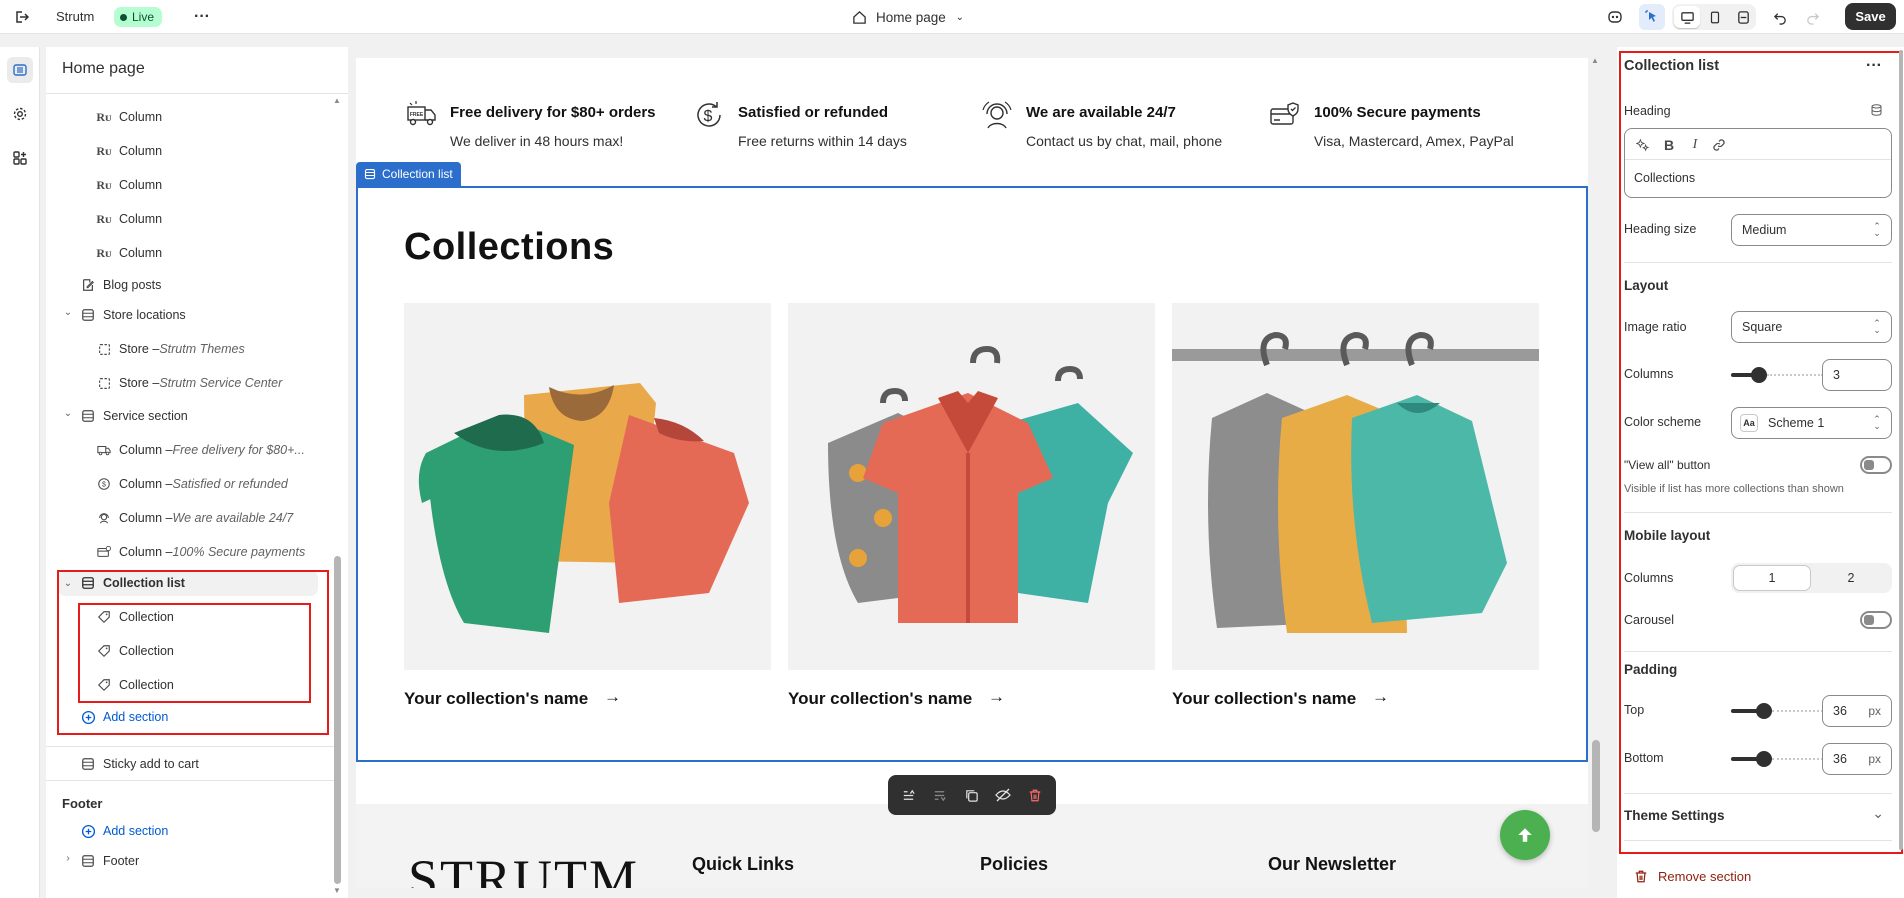  What do you see at coordinates (20, 114) in the screenshot?
I see `gear-icon` at bounding box center [20, 114].